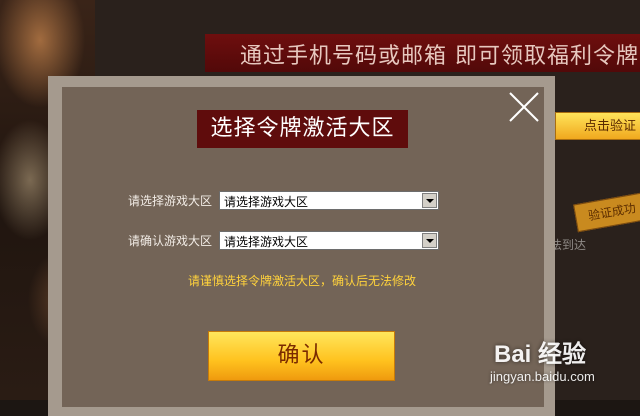  Describe the element at coordinates (266, 242) in the screenshot. I see `confirm-server-value: 请选择游戏大区` at that location.